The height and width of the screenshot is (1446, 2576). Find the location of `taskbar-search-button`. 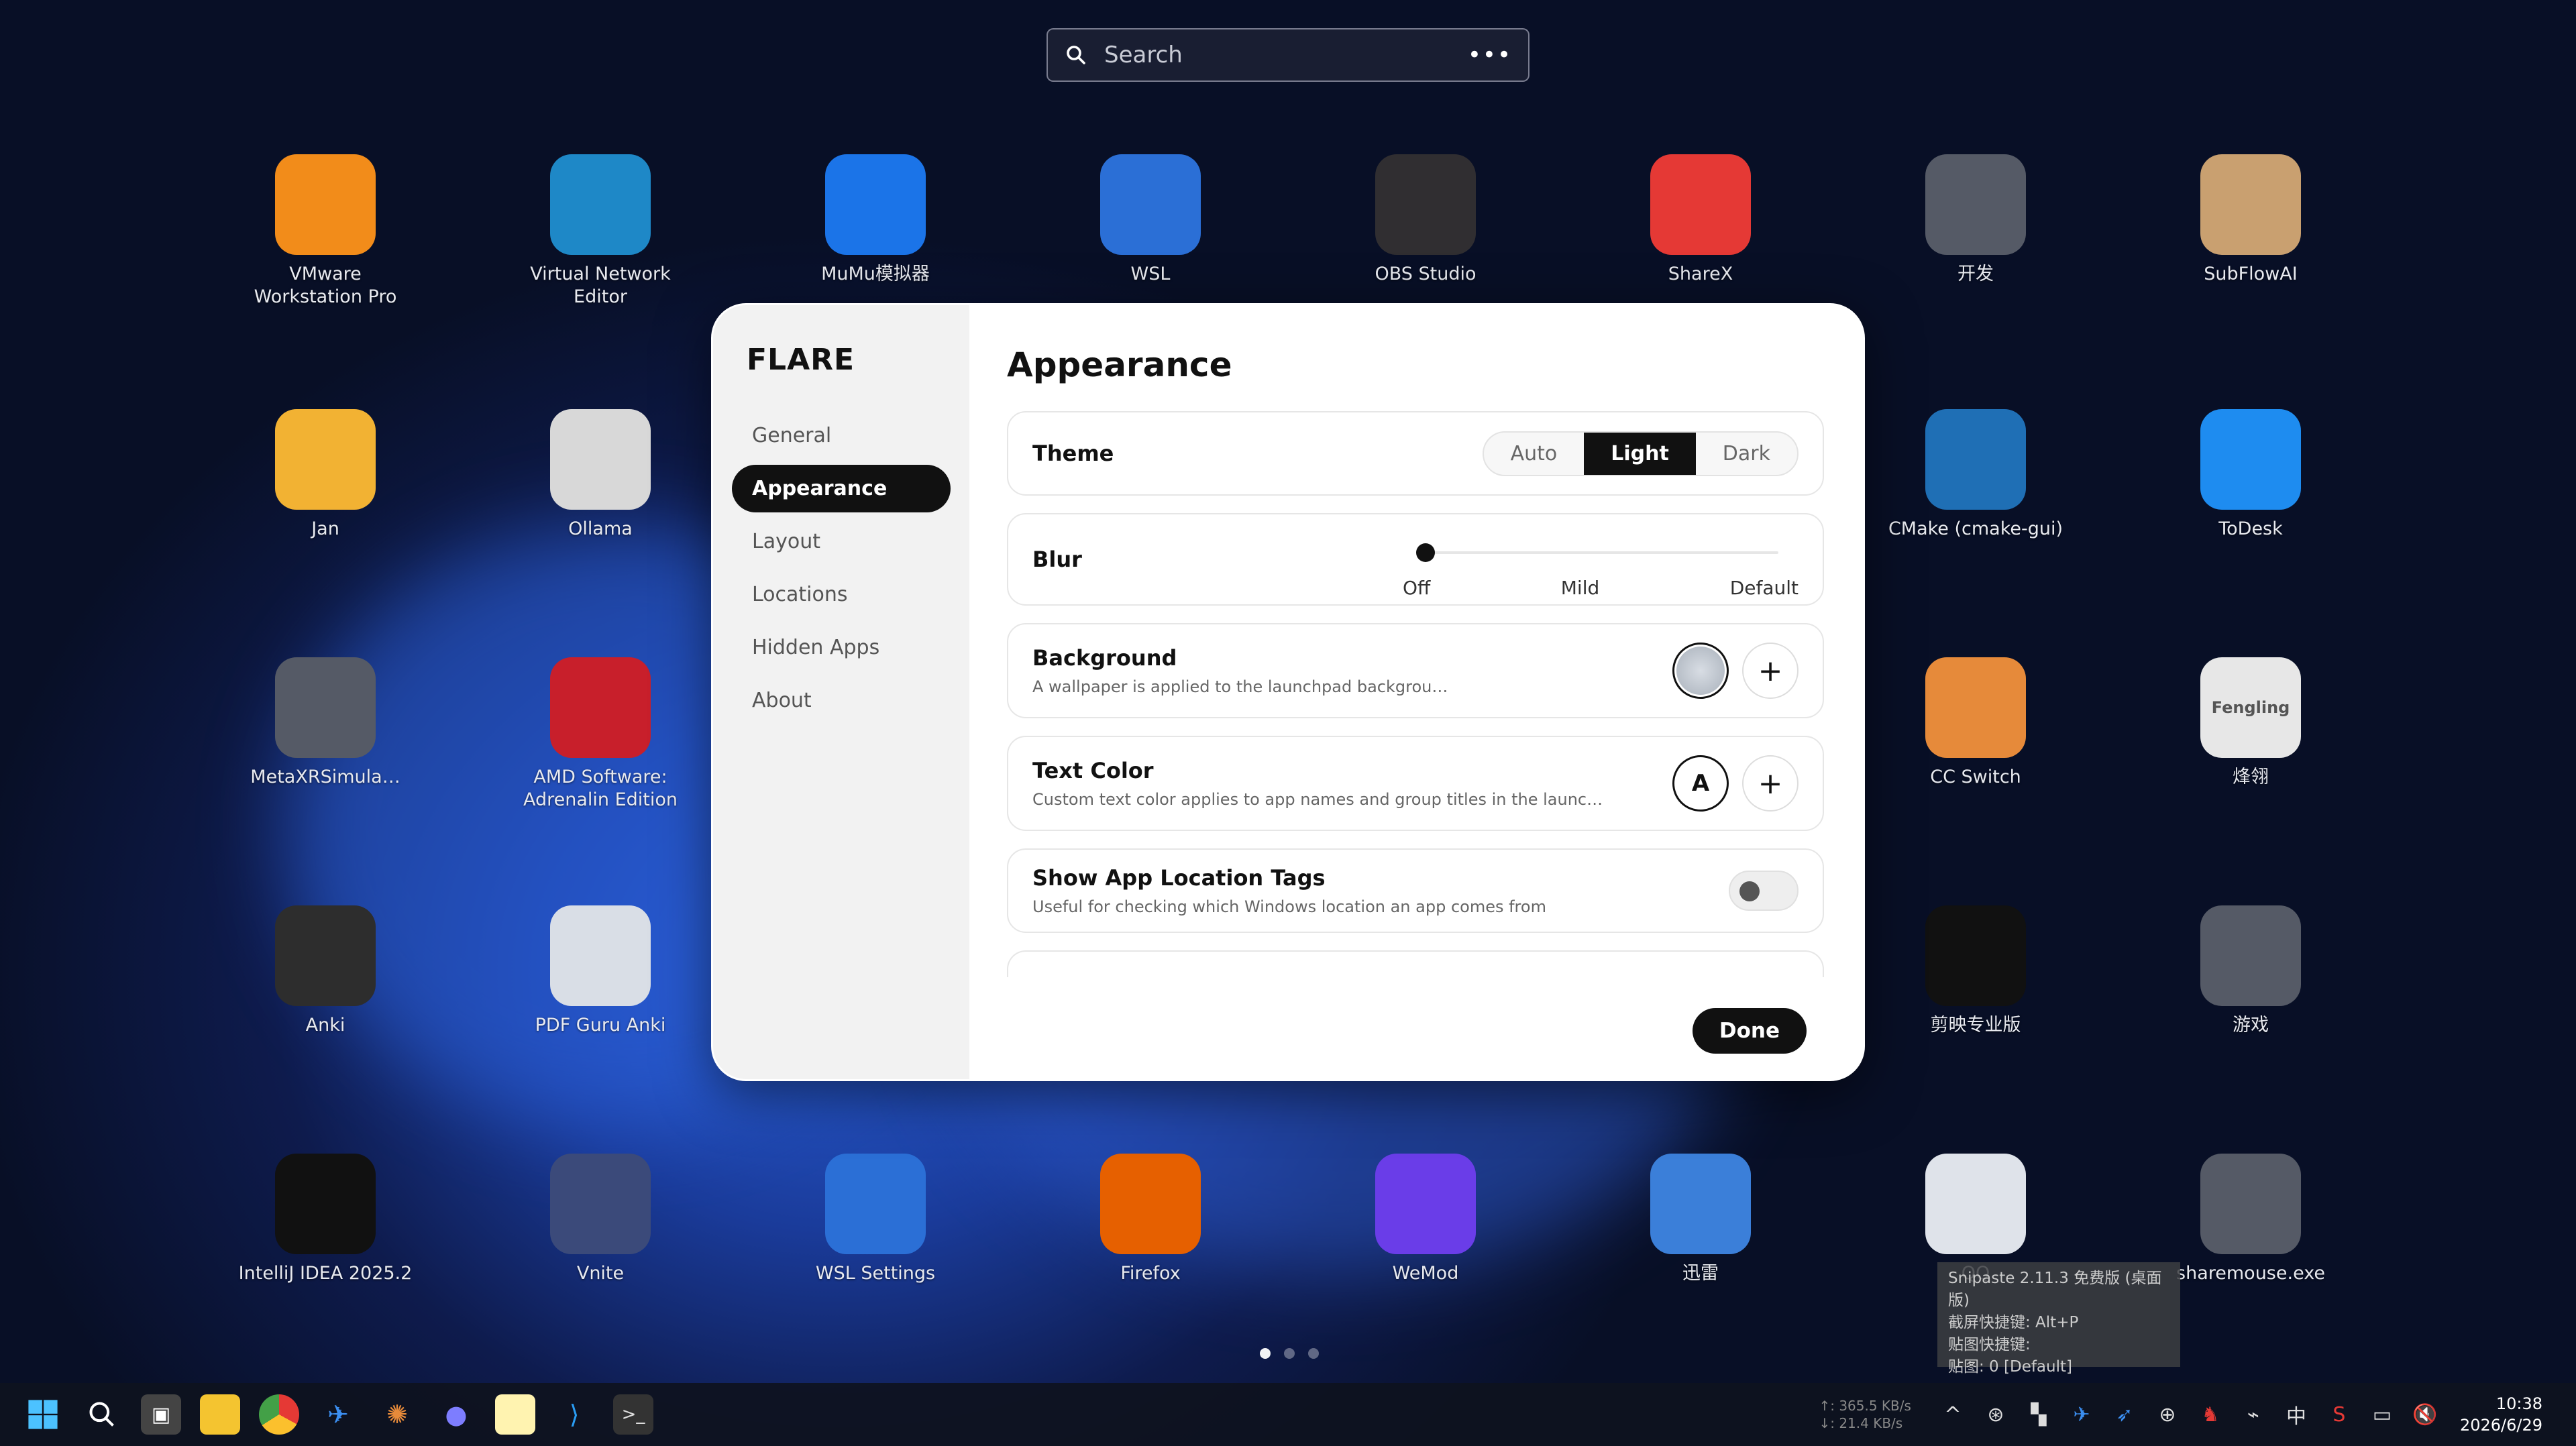

taskbar-search-button is located at coordinates (102, 1414).